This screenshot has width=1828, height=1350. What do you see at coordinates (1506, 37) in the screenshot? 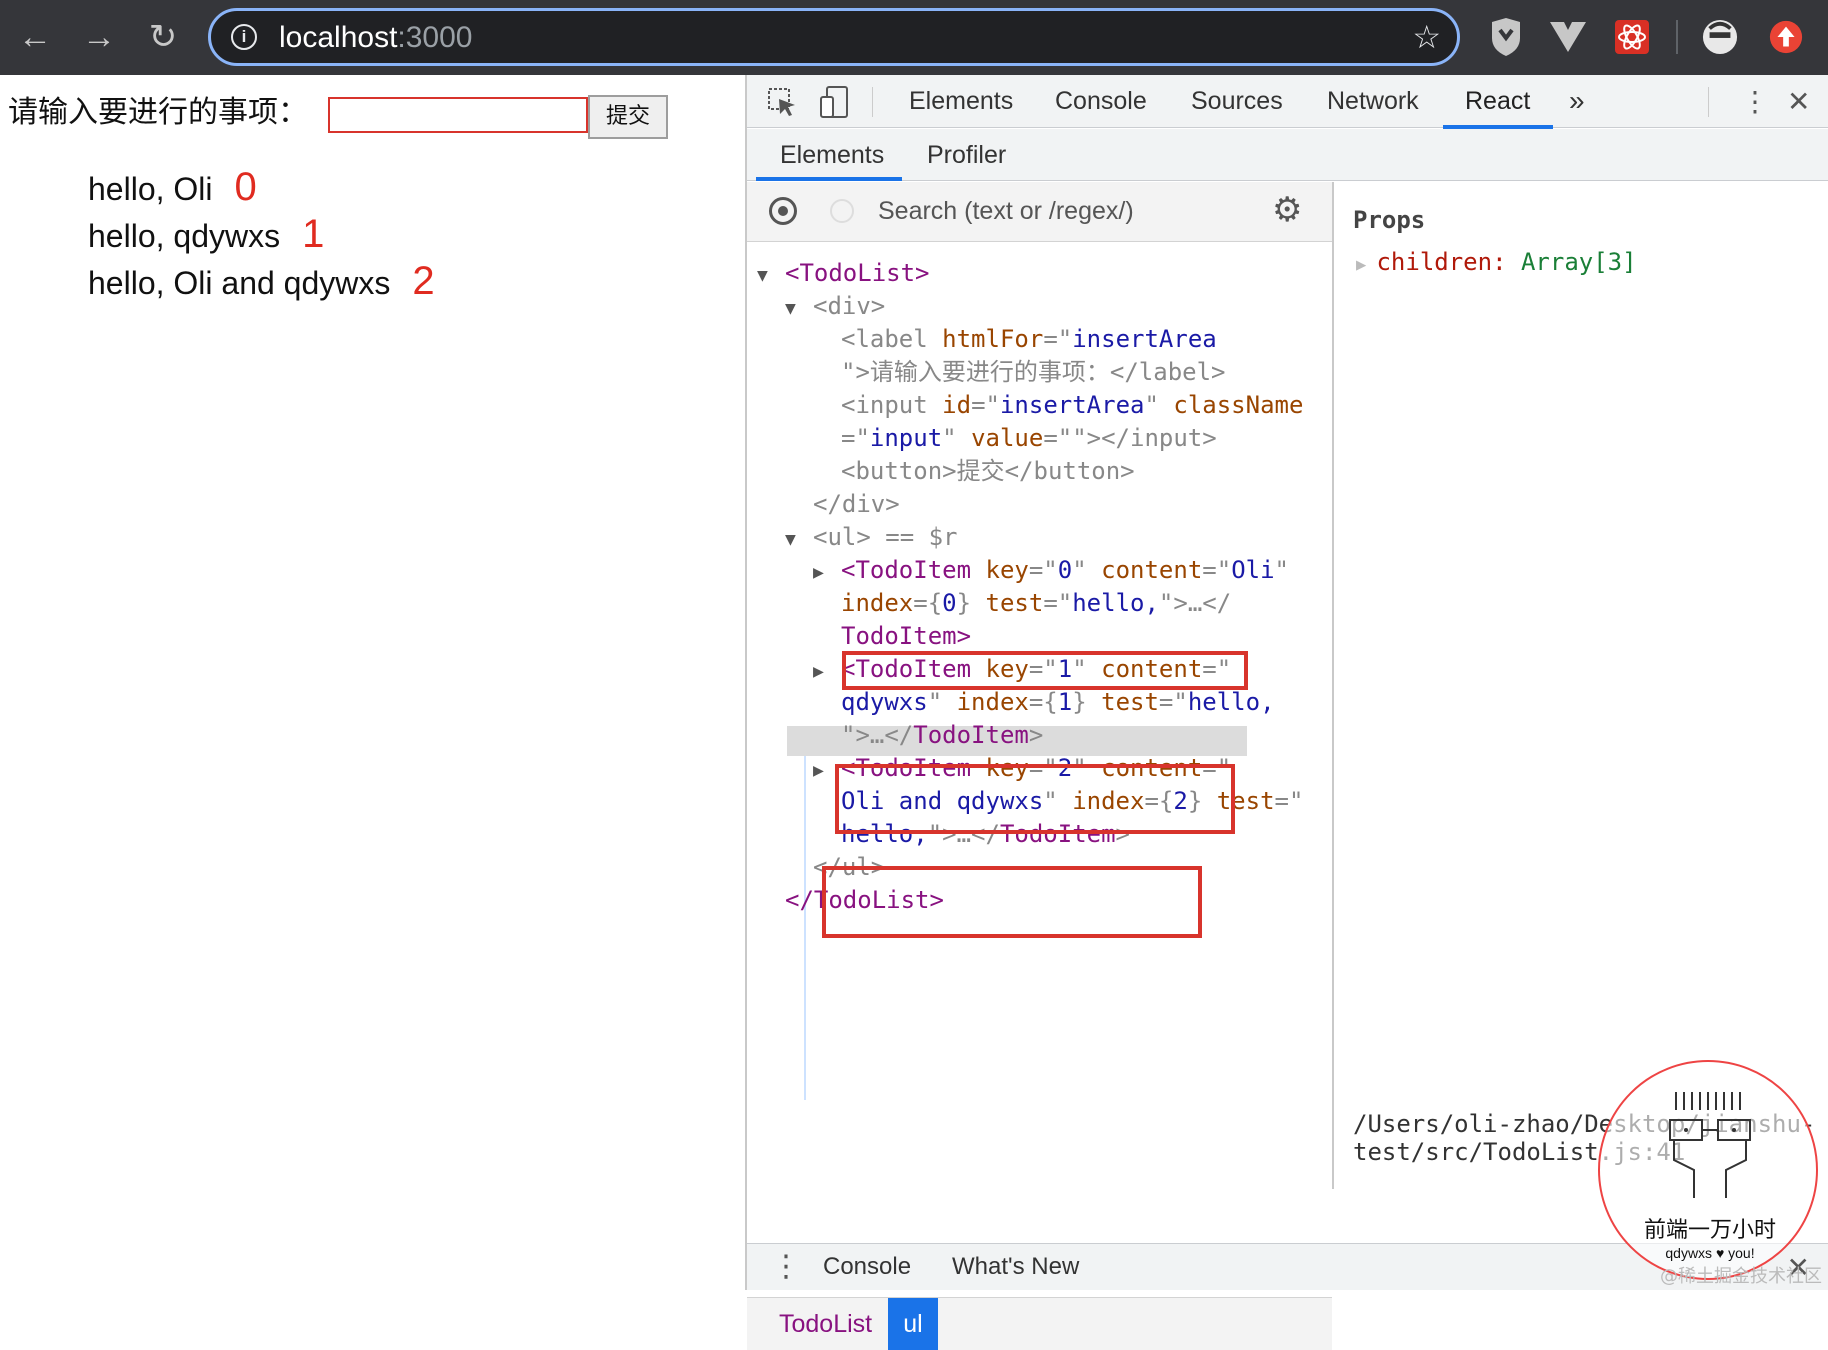
I see `shield-extension-icon` at bounding box center [1506, 37].